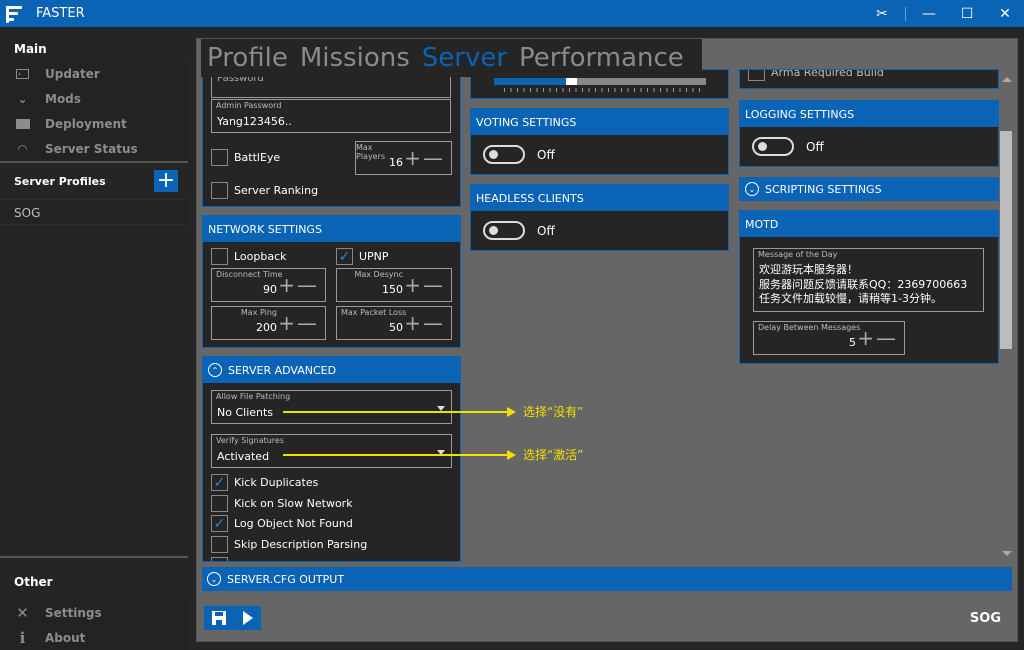 The height and width of the screenshot is (650, 1024). I want to click on play-icon, so click(247, 618).